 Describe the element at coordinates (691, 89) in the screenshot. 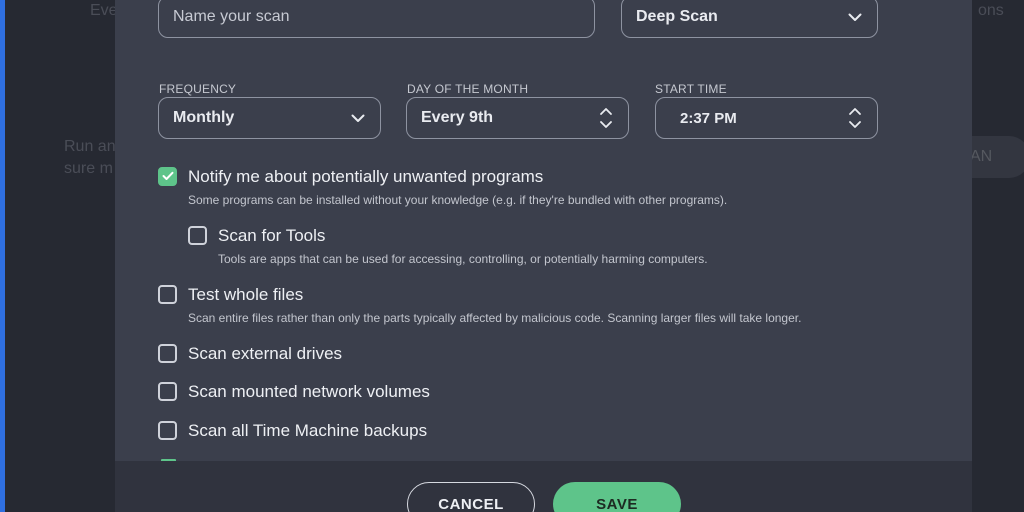

I see `start-time-label: START TIME` at that location.